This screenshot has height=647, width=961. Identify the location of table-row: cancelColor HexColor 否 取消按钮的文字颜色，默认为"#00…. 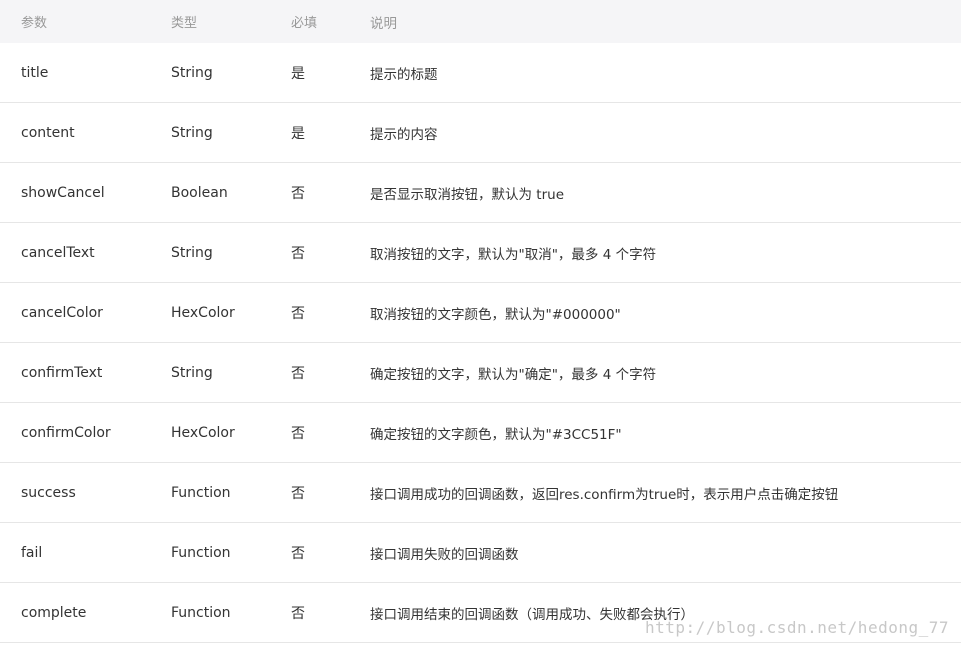
(480, 313).